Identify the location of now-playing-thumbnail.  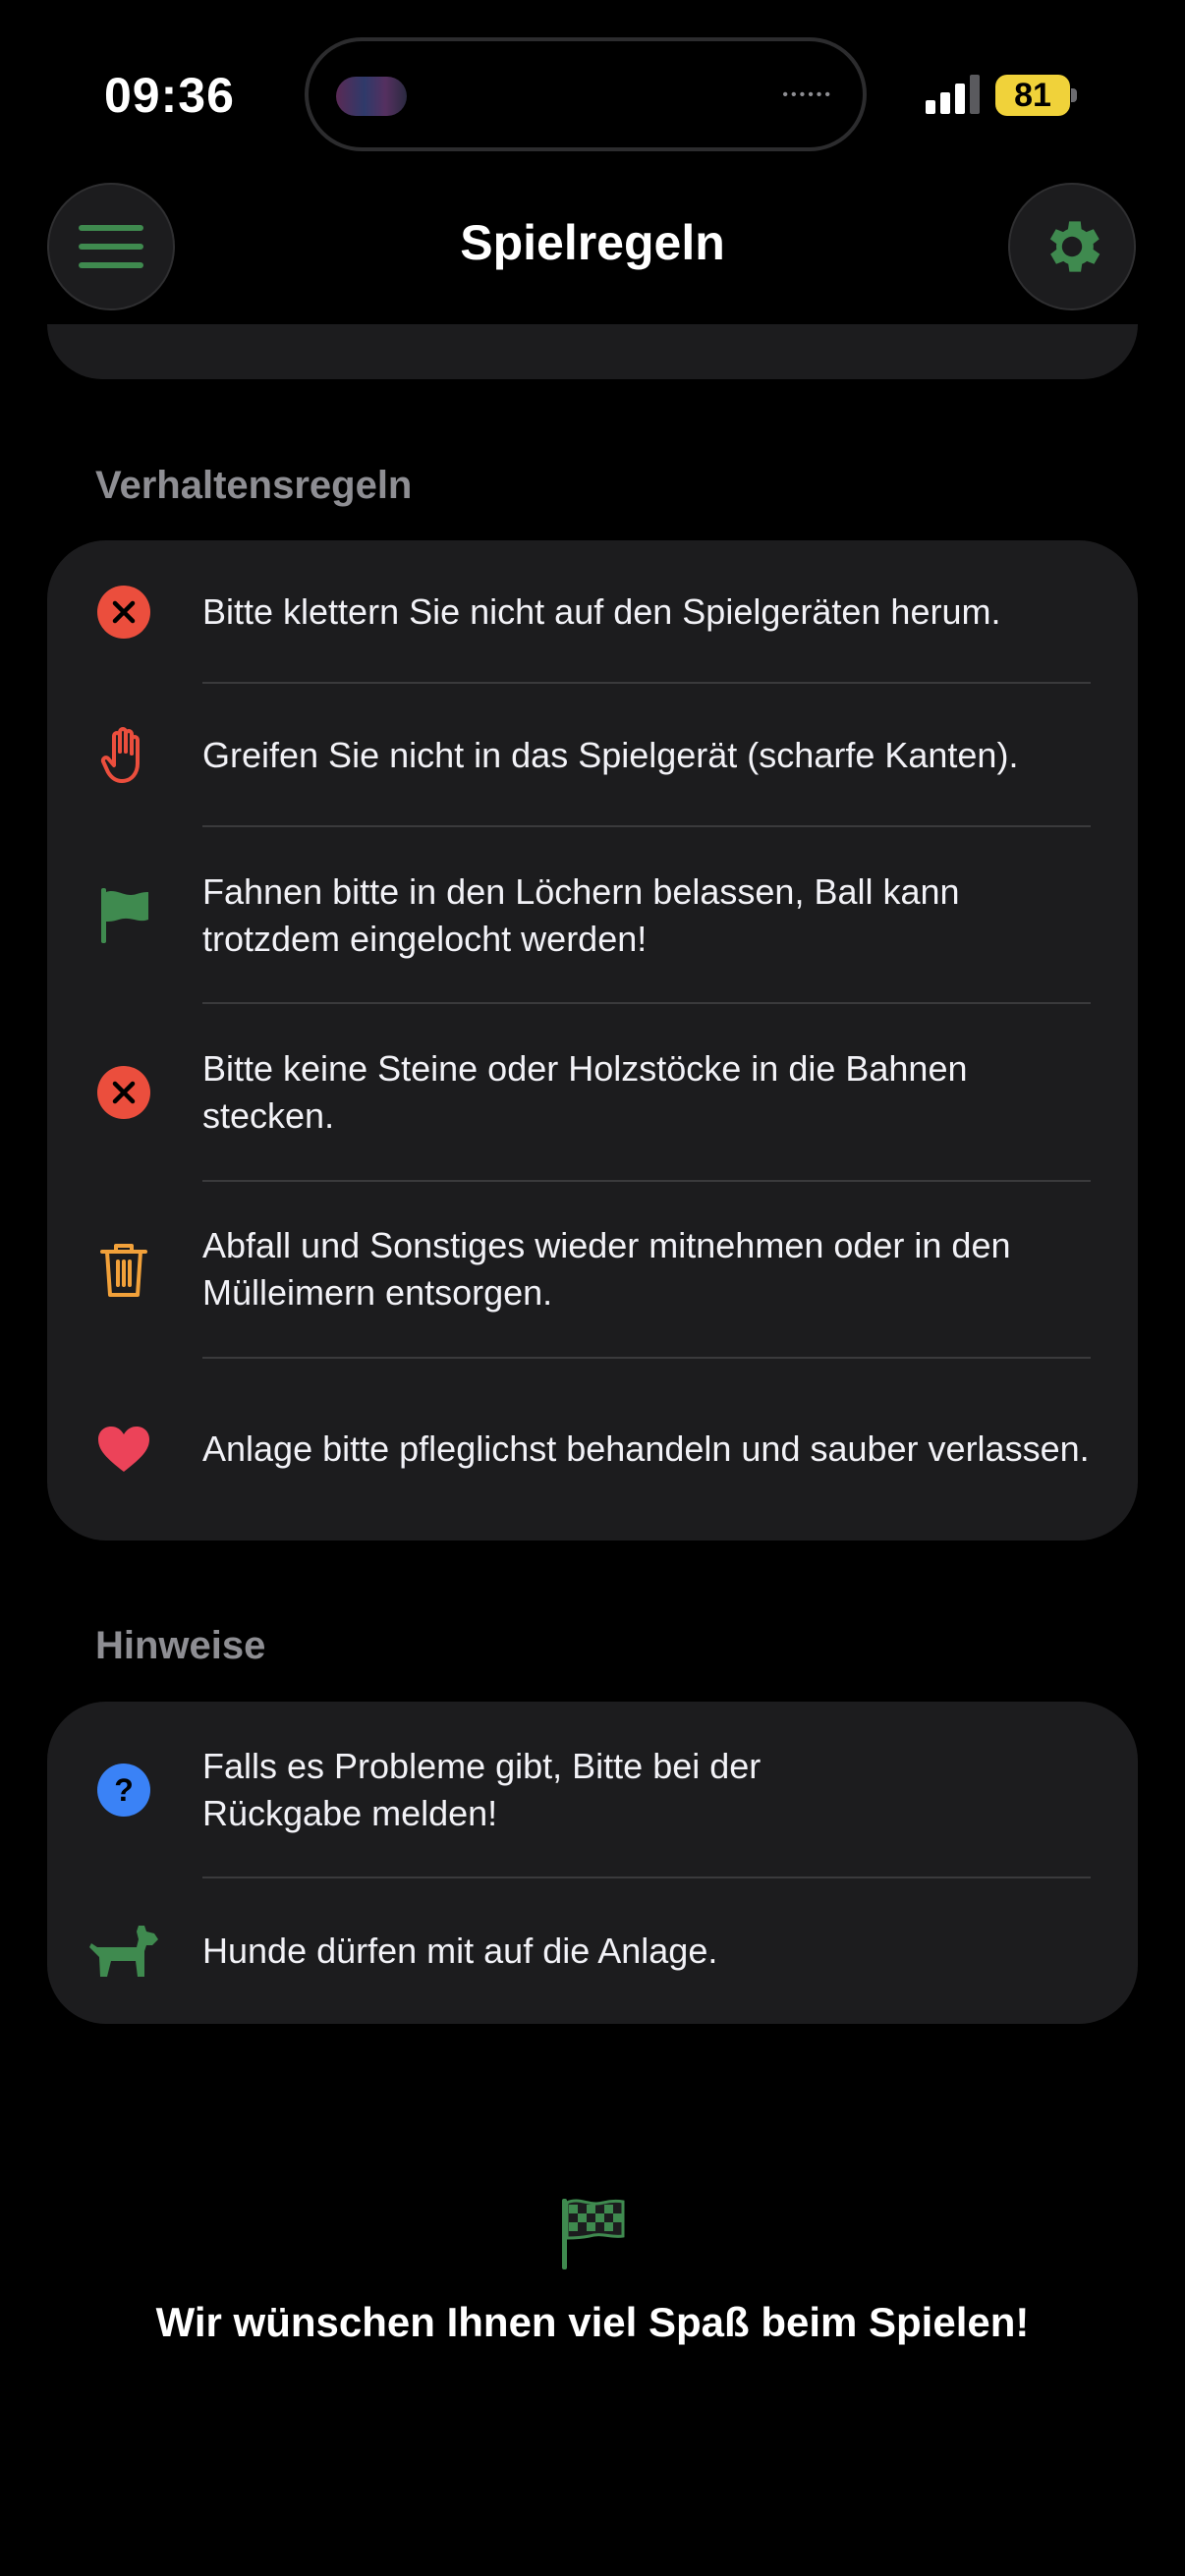
(372, 96).